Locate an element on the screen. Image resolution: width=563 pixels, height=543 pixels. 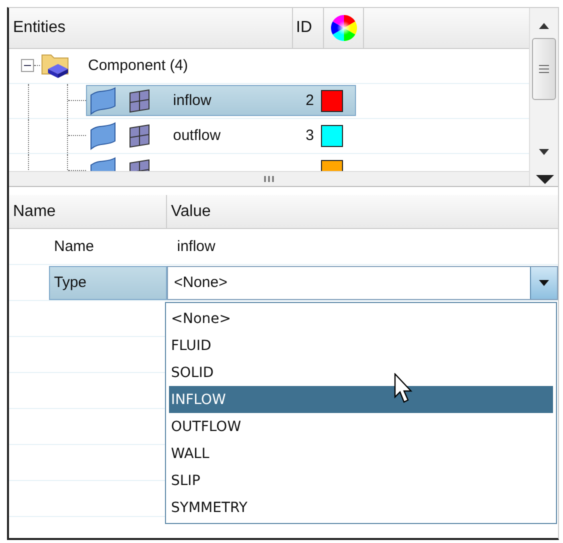
caret-icon is located at coordinates (544, 283).